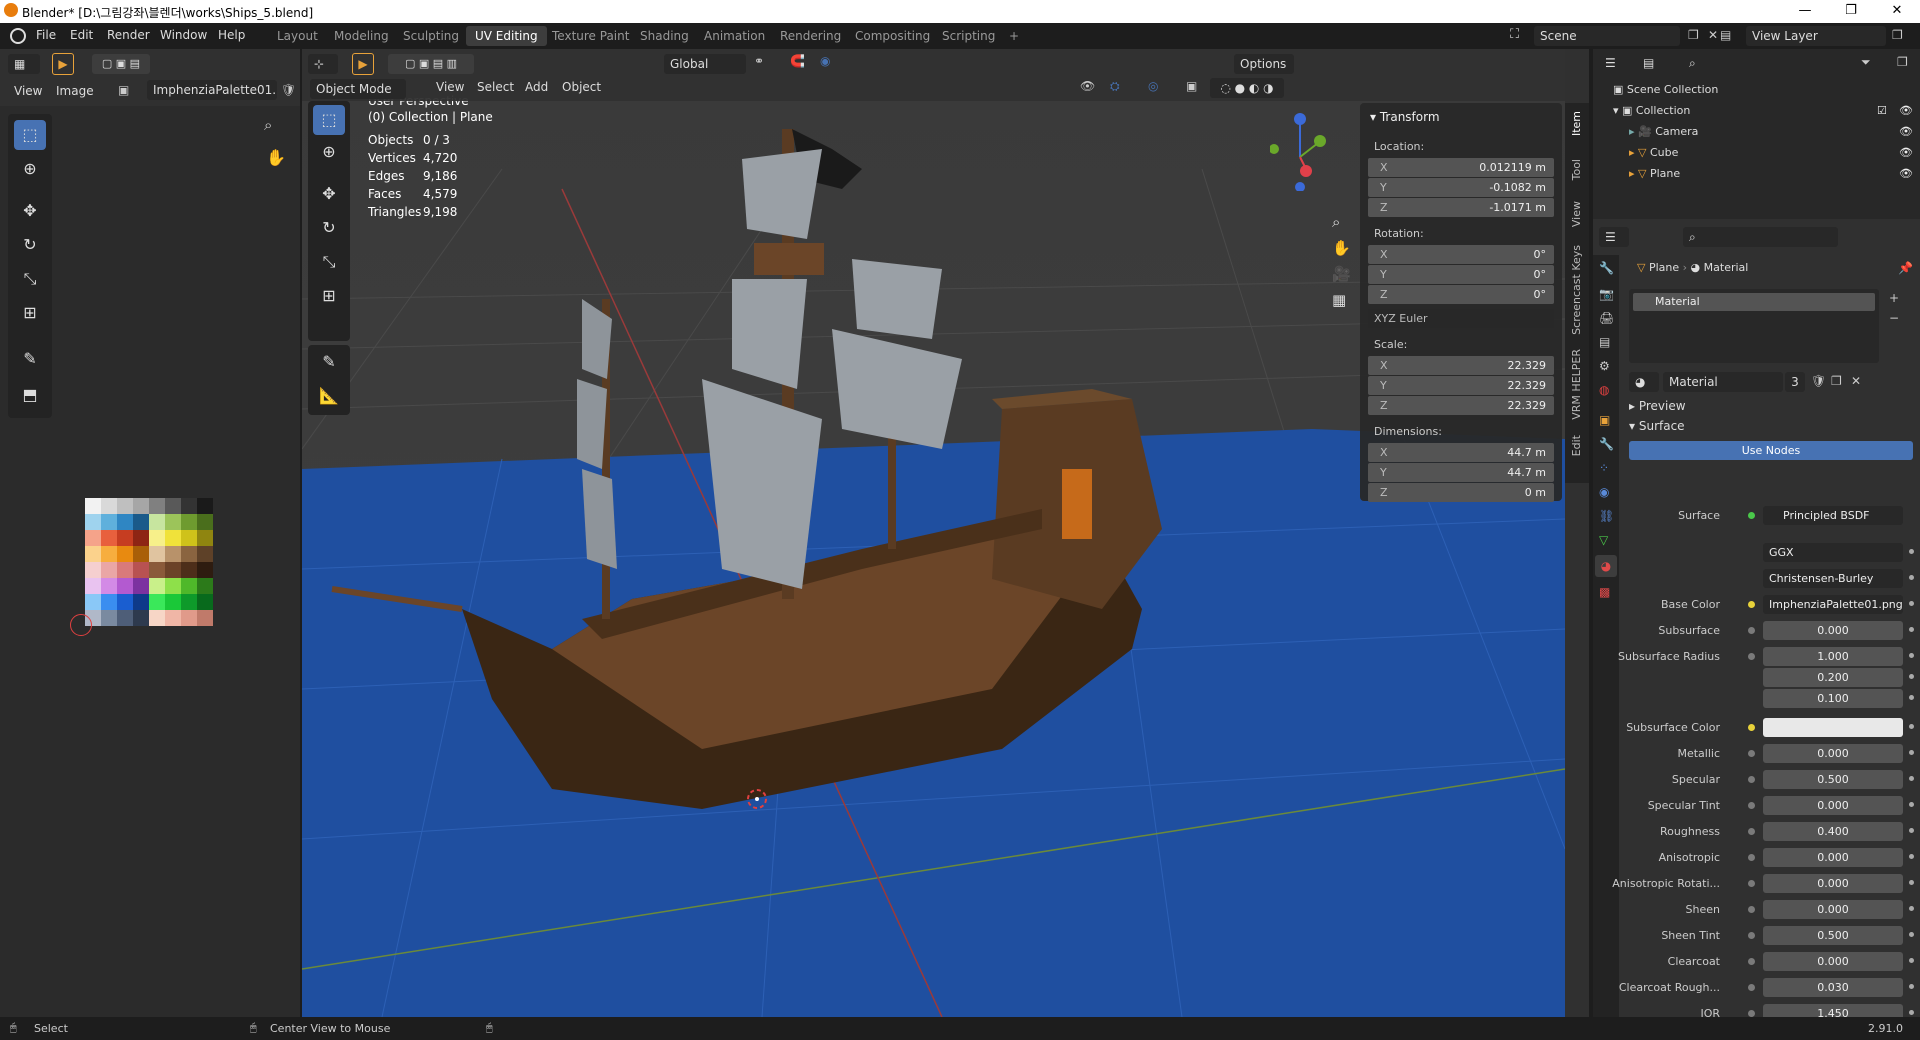 The image size is (1920, 1040). Describe the element at coordinates (1461, 274) in the screenshot. I see `rotation-y-field: Y 0°` at that location.